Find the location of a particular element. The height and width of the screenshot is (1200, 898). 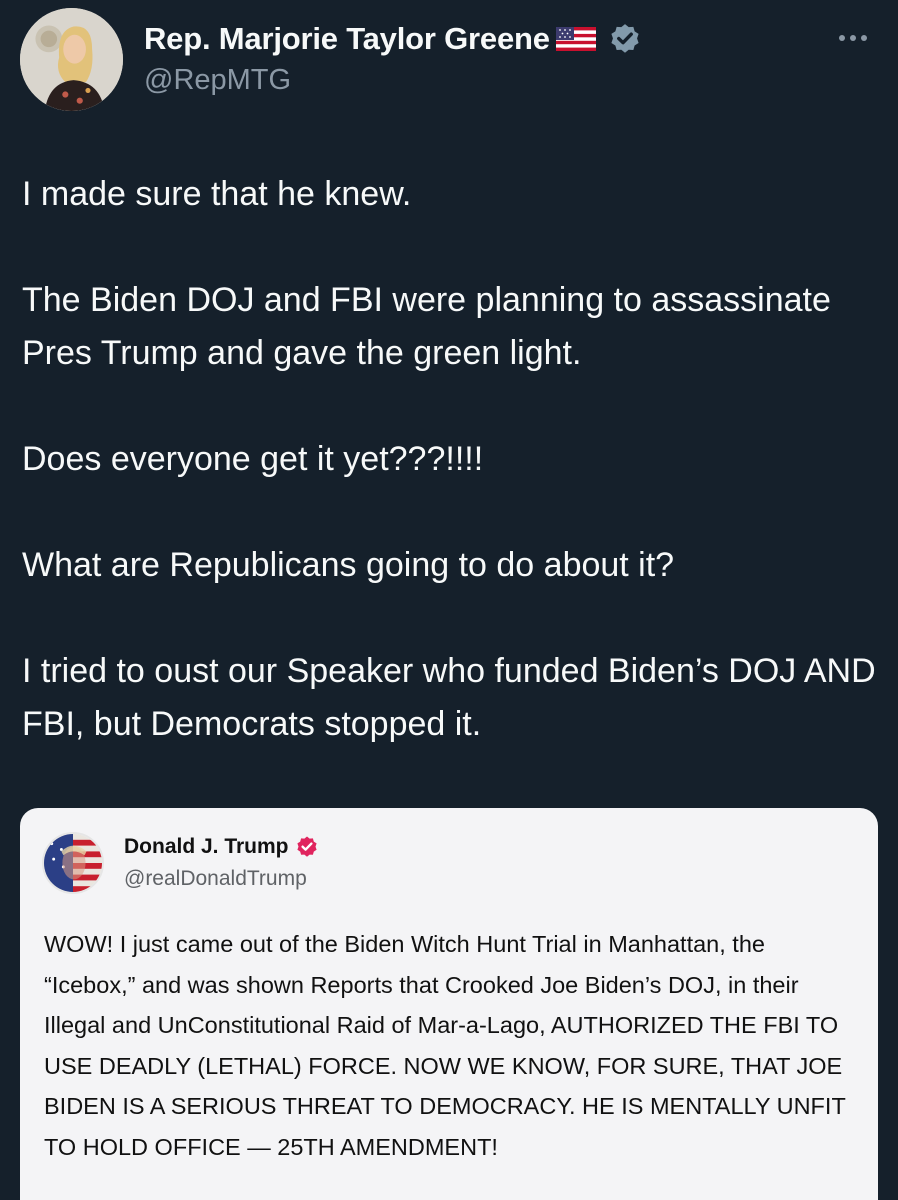

quoted-author-info: Donald J. Trump @realDonaldTrump is located at coordinates (221, 861).